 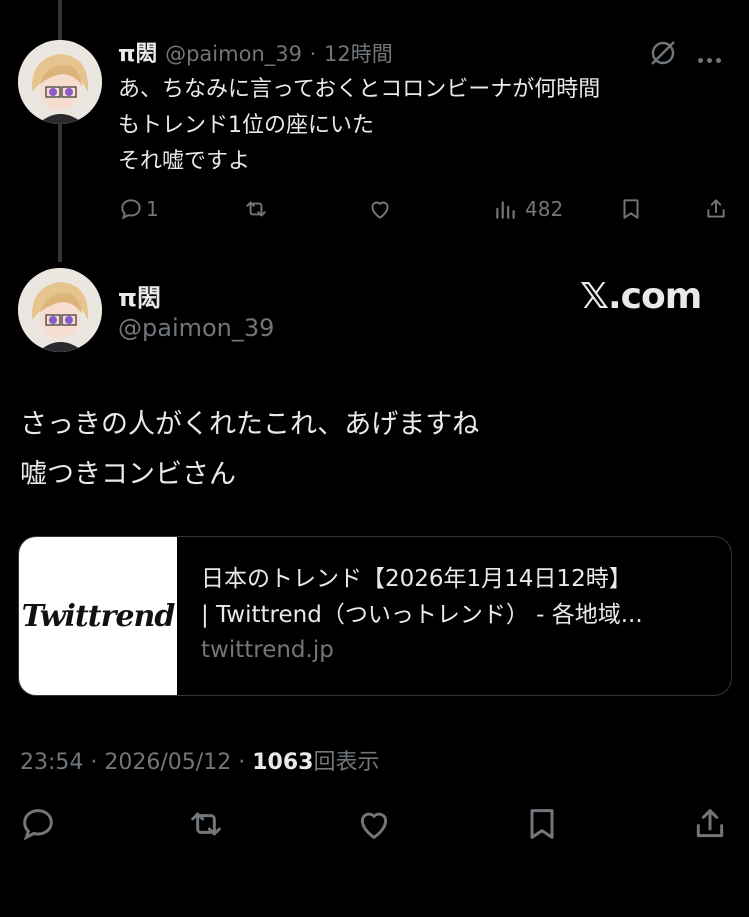 I want to click on views-button: 482, so click(x=528, y=209).